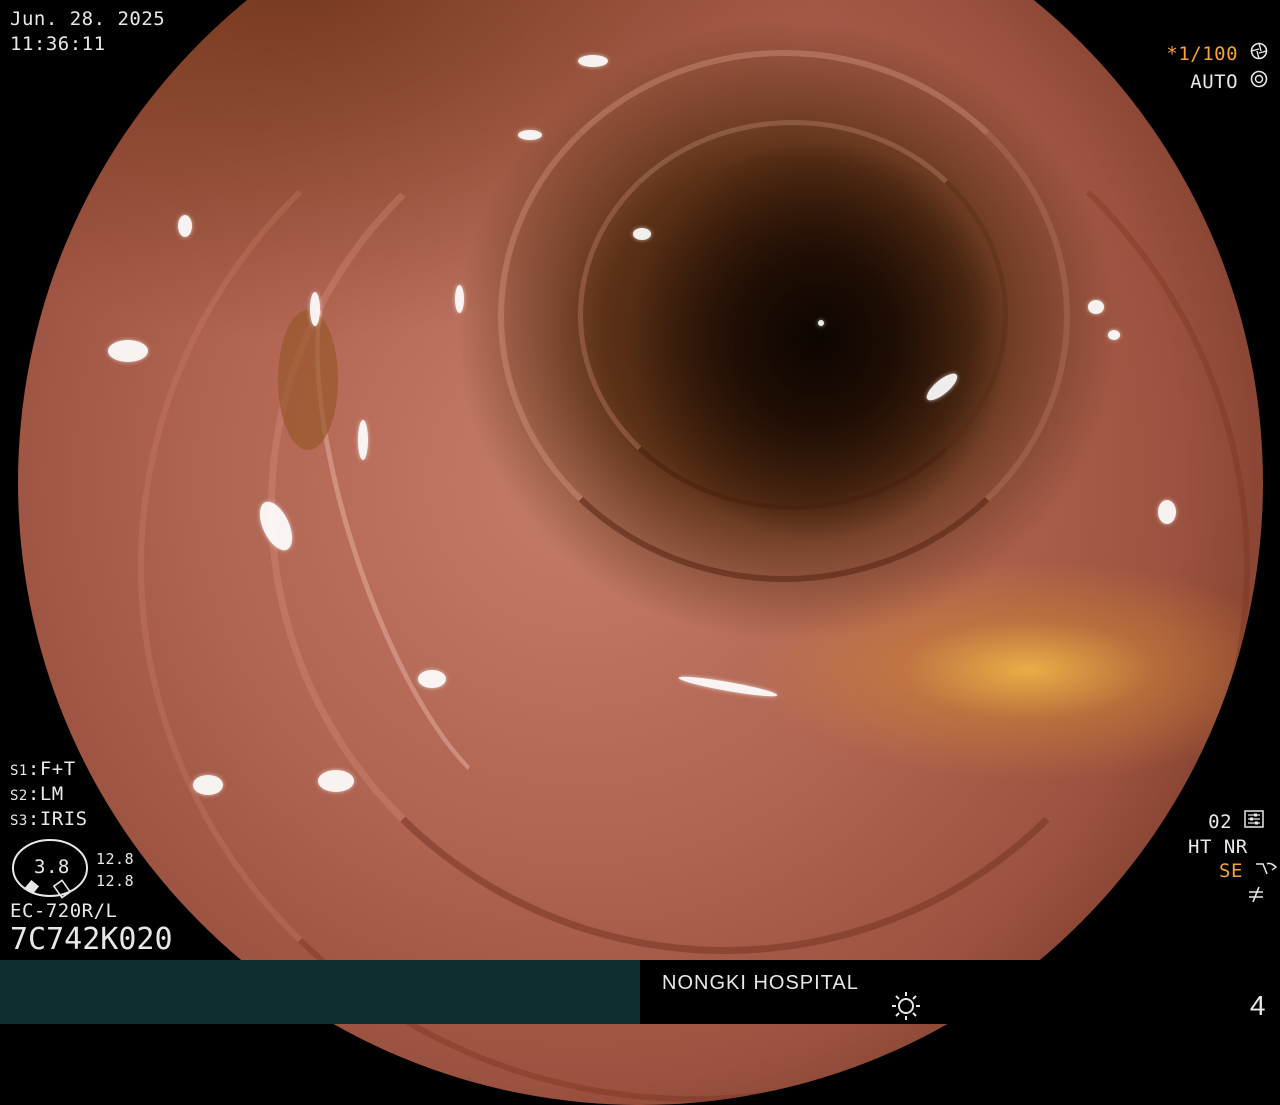 This screenshot has width=1280, height=1105. I want to click on time-text: 11:36:11, so click(58, 44).